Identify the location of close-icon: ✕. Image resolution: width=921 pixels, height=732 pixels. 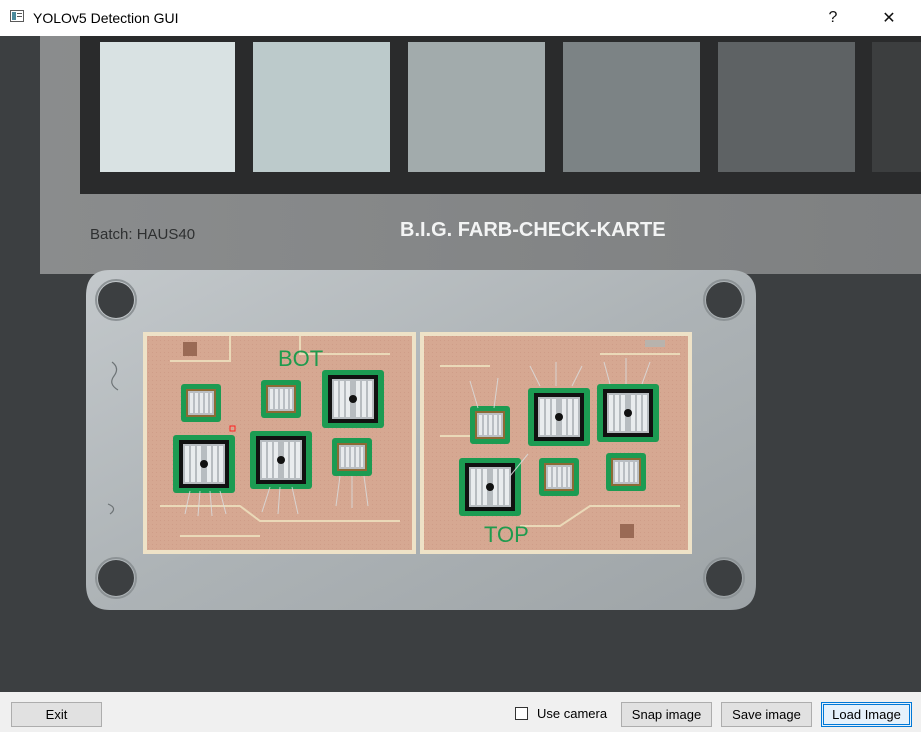
(889, 18).